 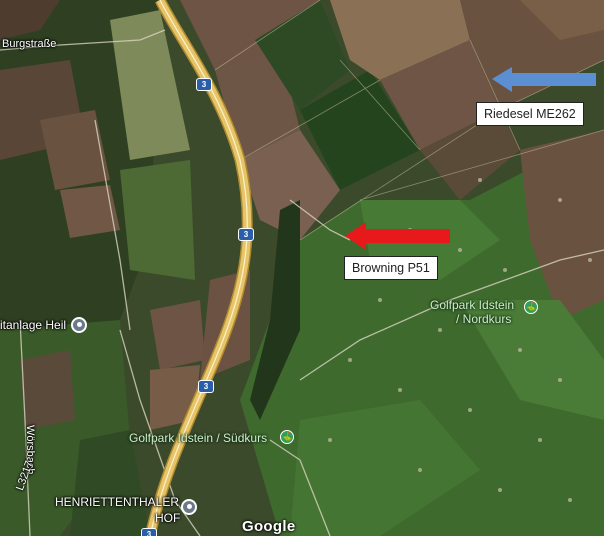 I want to click on golf-label-suedkurs: Golfpark Idstein / Südkurs, so click(x=198, y=438).